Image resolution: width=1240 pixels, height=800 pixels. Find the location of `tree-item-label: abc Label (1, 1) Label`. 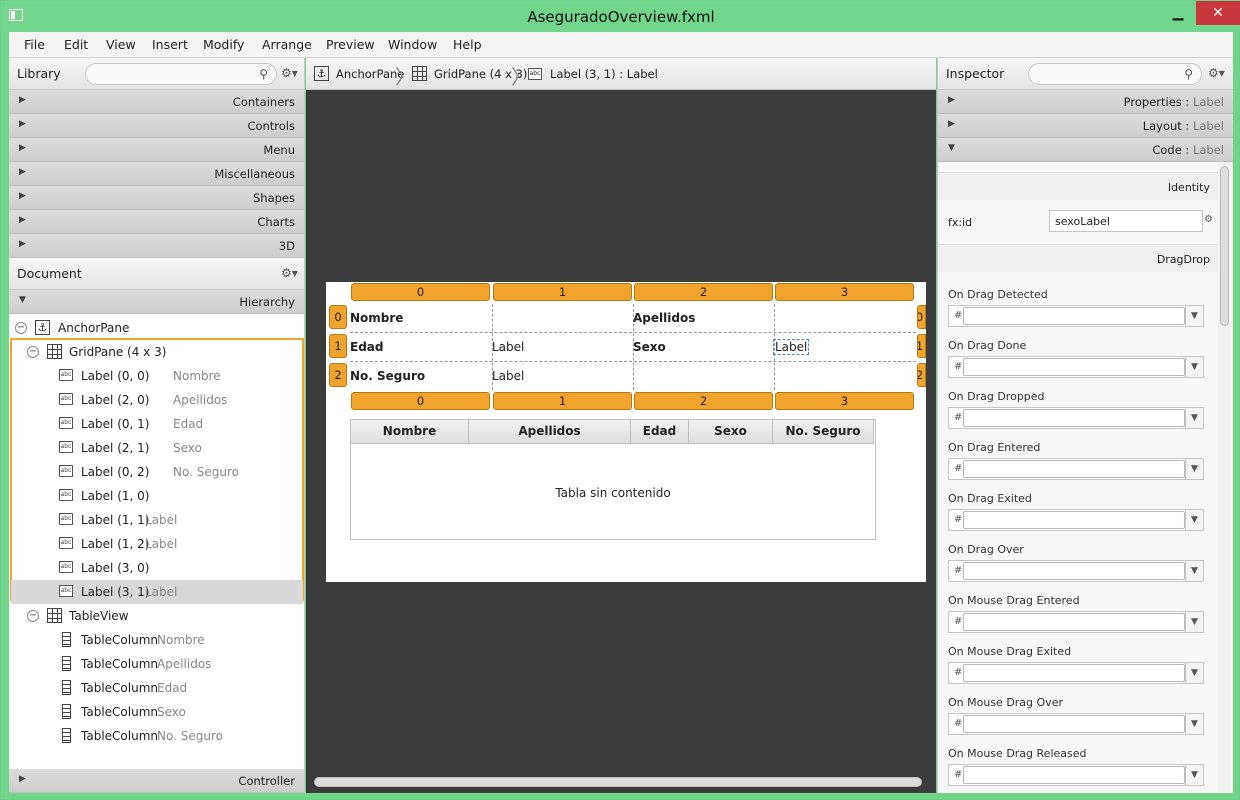

tree-item-label: abc Label (1, 1) Label is located at coordinates (156, 520).